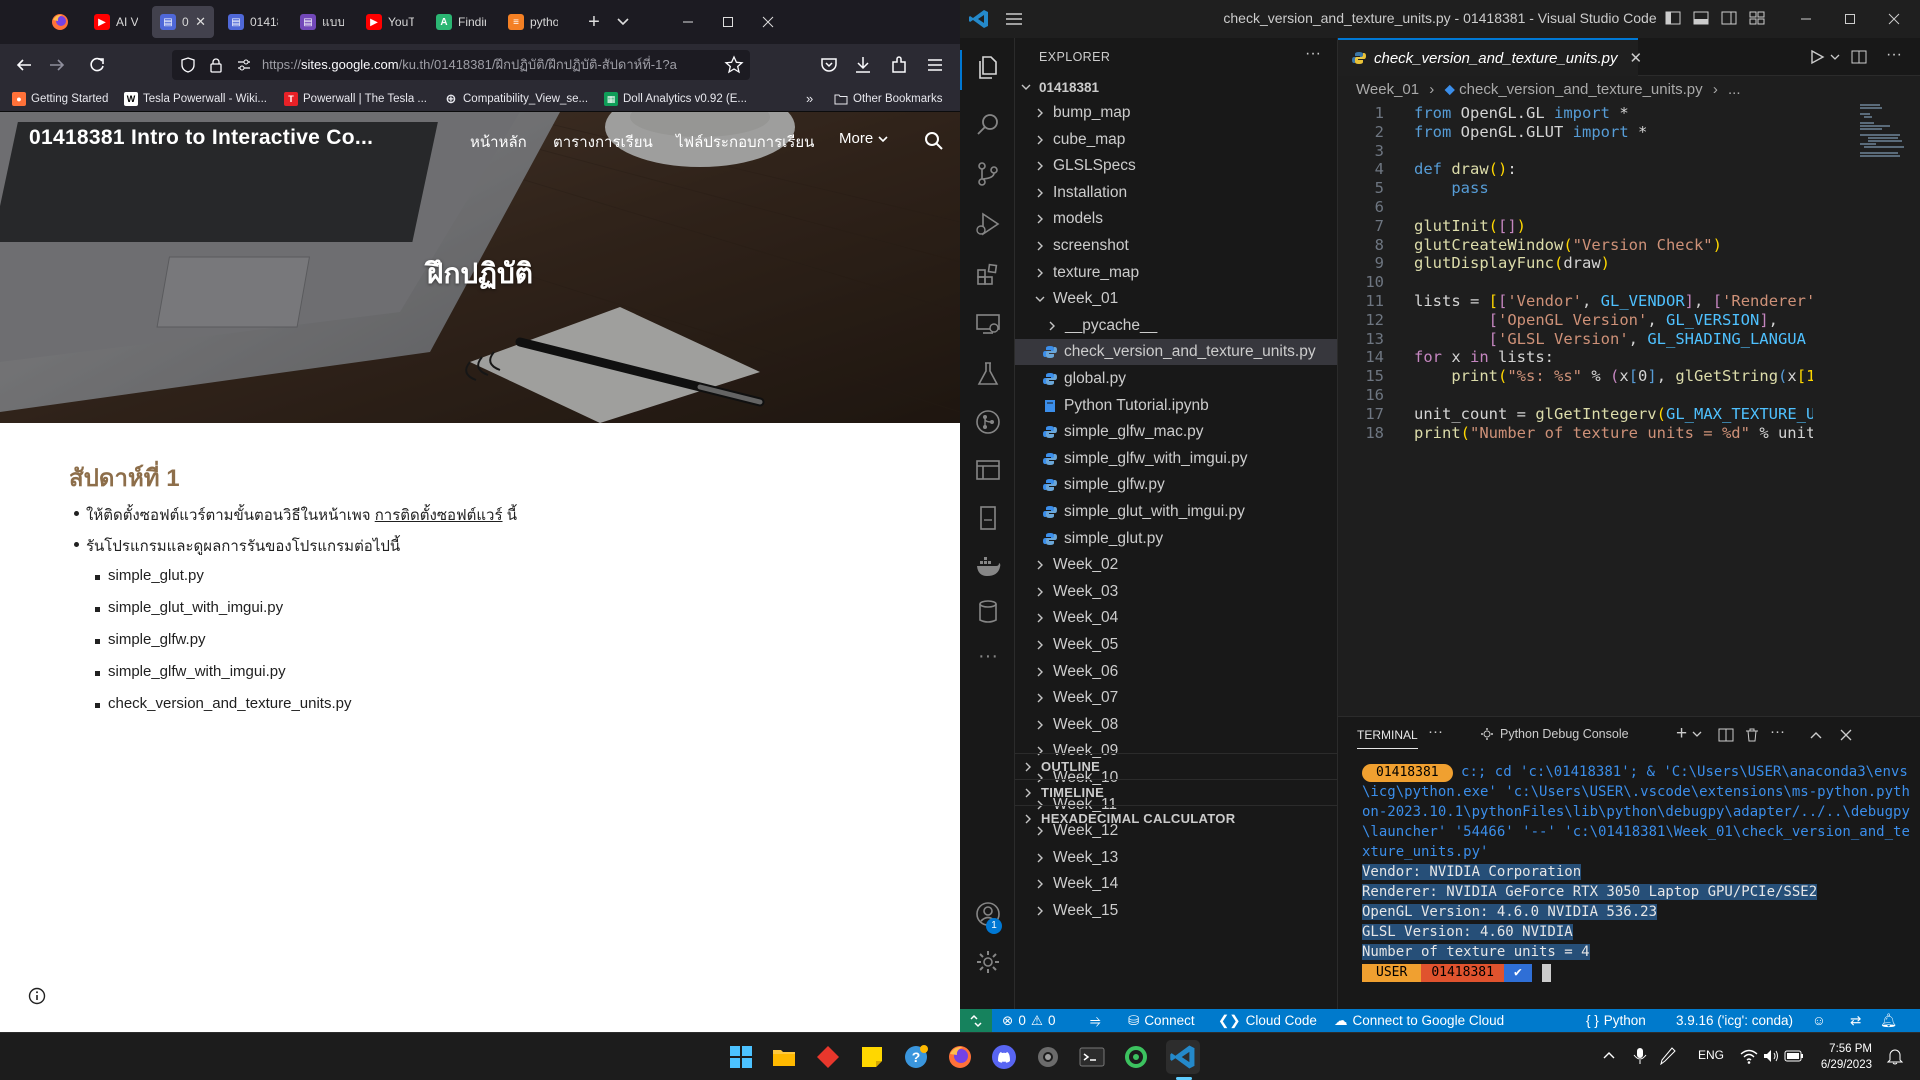 The image size is (1920, 1080). What do you see at coordinates (863, 65) in the screenshot?
I see `downloads-icon` at bounding box center [863, 65].